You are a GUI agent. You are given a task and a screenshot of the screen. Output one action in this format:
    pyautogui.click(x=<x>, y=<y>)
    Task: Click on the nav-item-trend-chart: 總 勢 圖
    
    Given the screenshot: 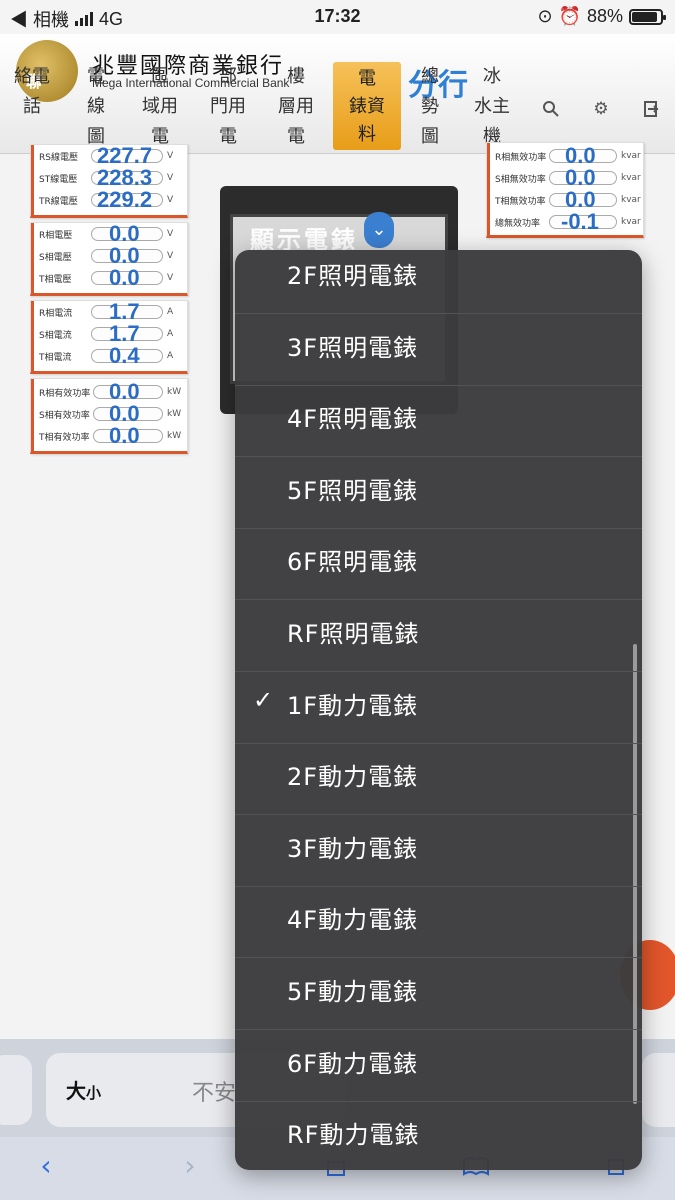 What is the action you would take?
    pyautogui.click(x=430, y=107)
    